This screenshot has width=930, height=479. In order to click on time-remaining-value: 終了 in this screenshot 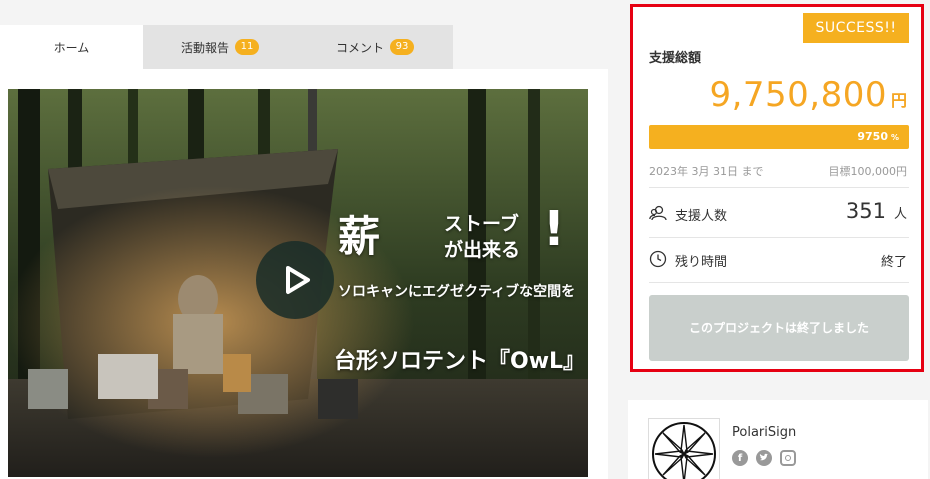, I will do `click(893, 262)`.